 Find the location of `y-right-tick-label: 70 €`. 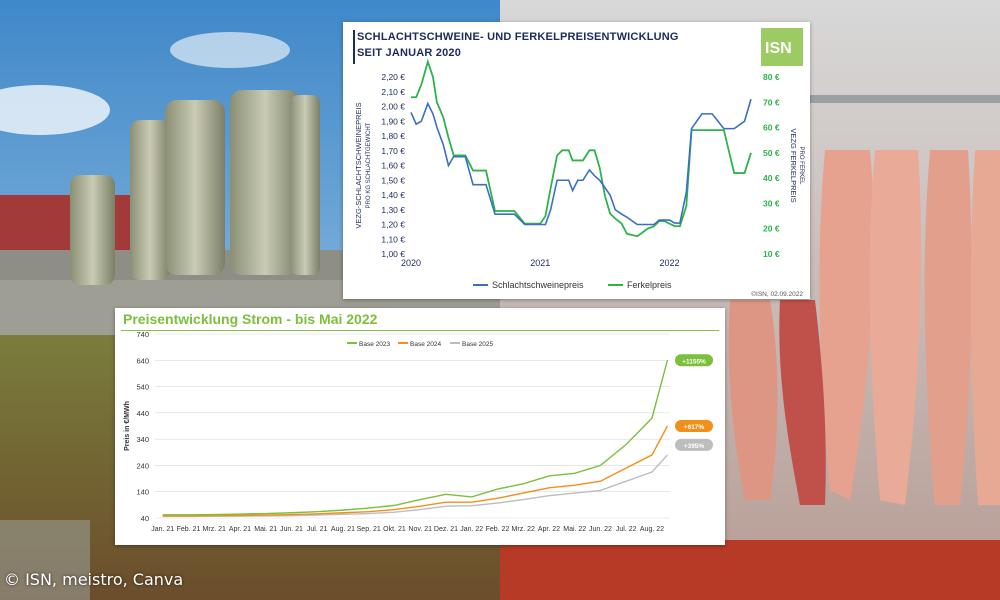

y-right-tick-label: 70 € is located at coordinates (771, 102).